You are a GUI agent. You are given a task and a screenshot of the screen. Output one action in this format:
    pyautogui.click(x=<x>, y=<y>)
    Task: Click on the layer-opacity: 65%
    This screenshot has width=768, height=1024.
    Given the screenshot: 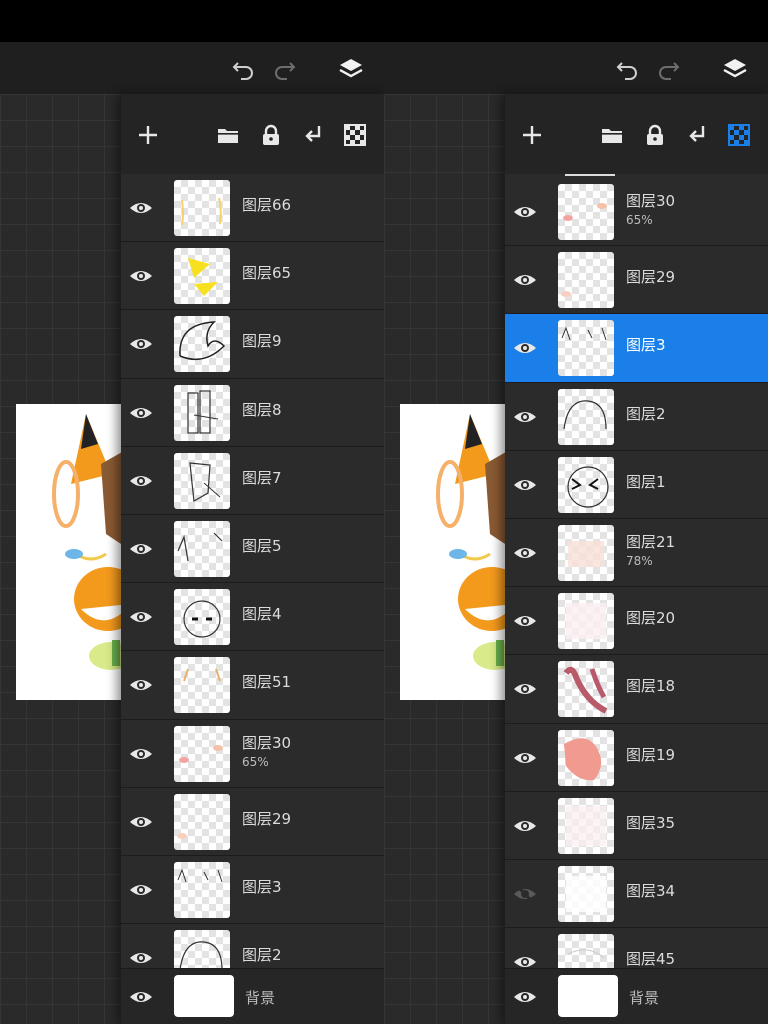 What is the action you would take?
    pyautogui.click(x=255, y=761)
    